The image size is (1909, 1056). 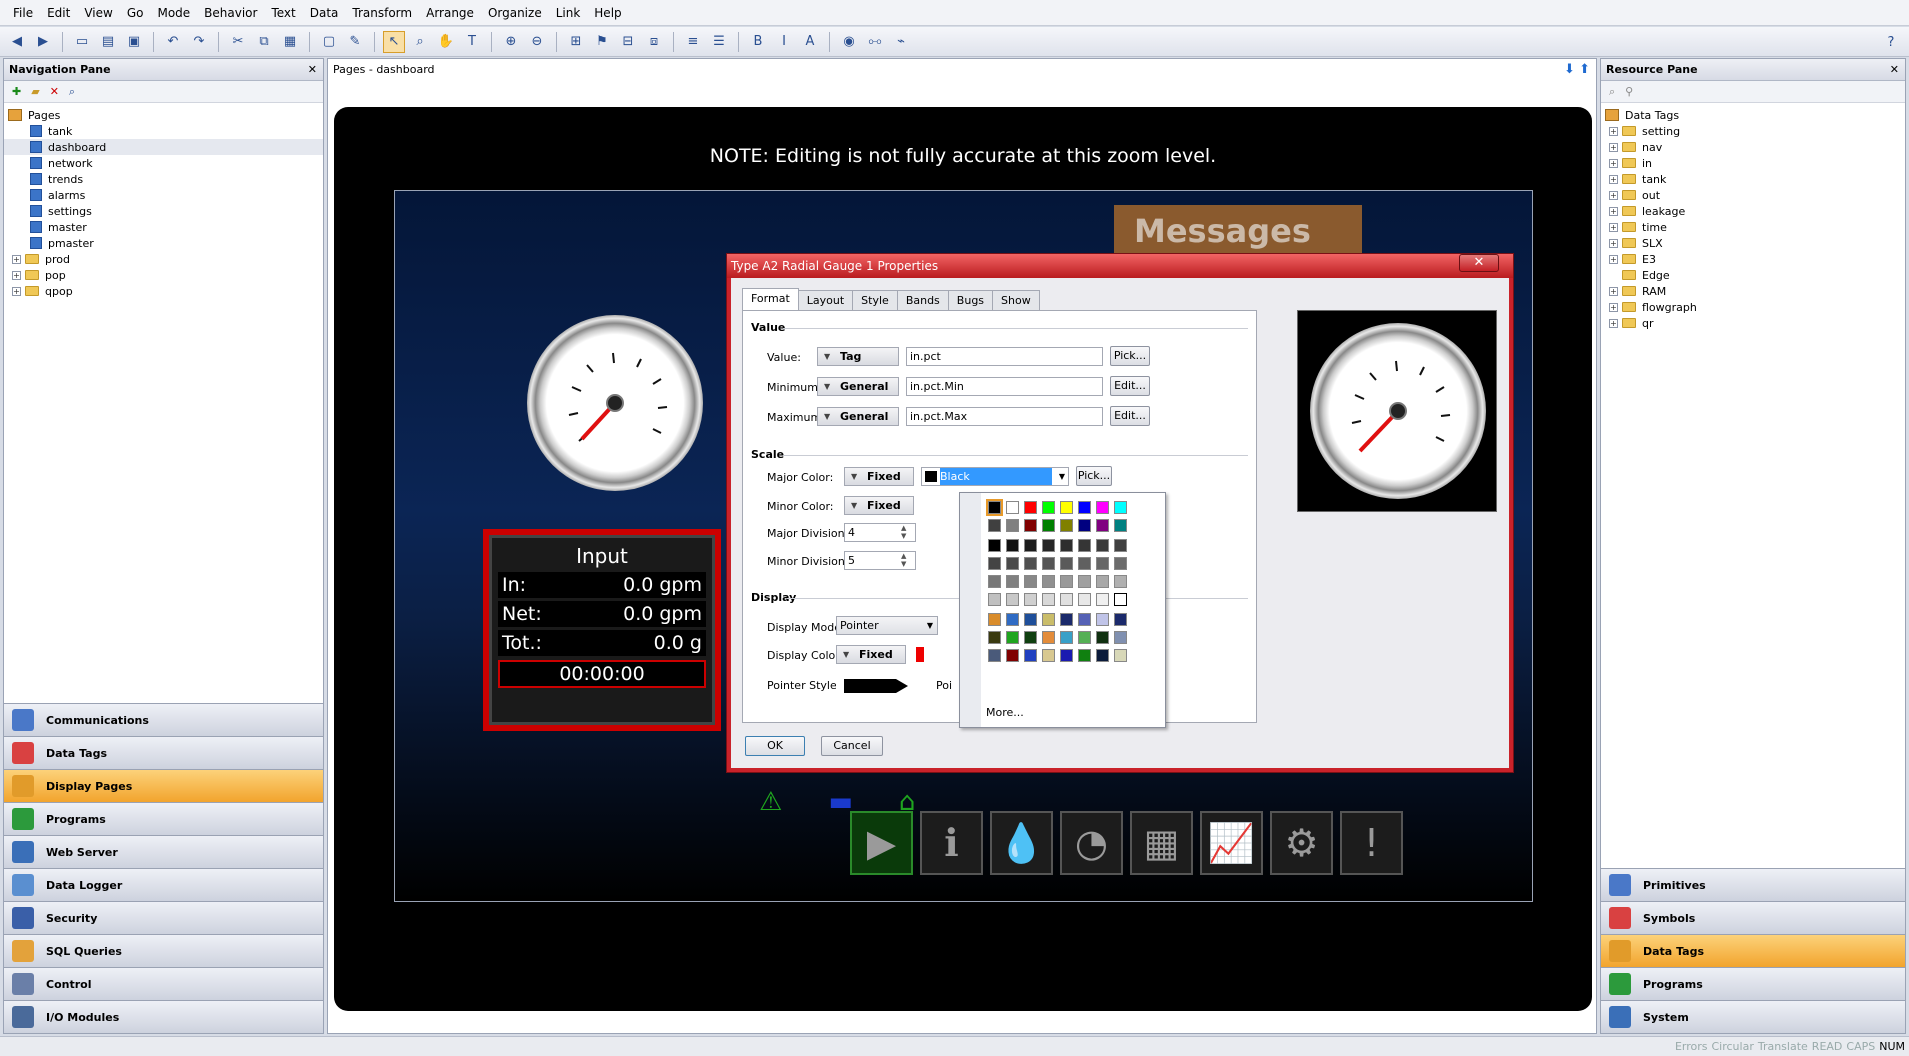 I want to click on trend-chart-icon: 📈, so click(x=1231, y=843).